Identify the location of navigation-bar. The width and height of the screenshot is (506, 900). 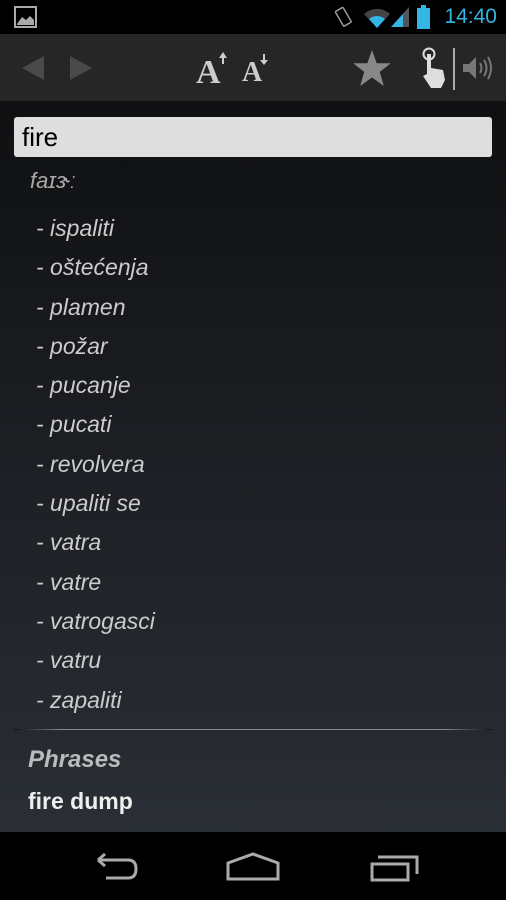
(253, 866).